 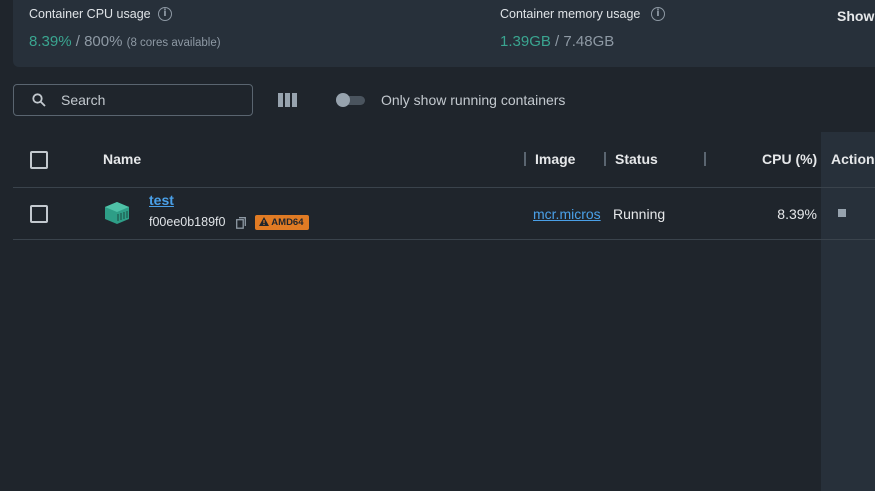 What do you see at coordinates (589, 41) in the screenshot?
I see `memory-usage-total: 7.48GB` at bounding box center [589, 41].